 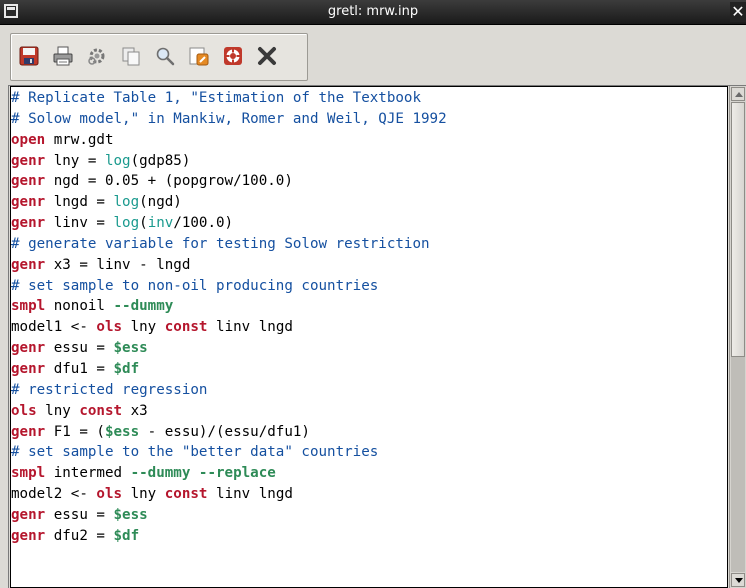 I want to click on code-token-plain: x3, so click(x=135, y=410).